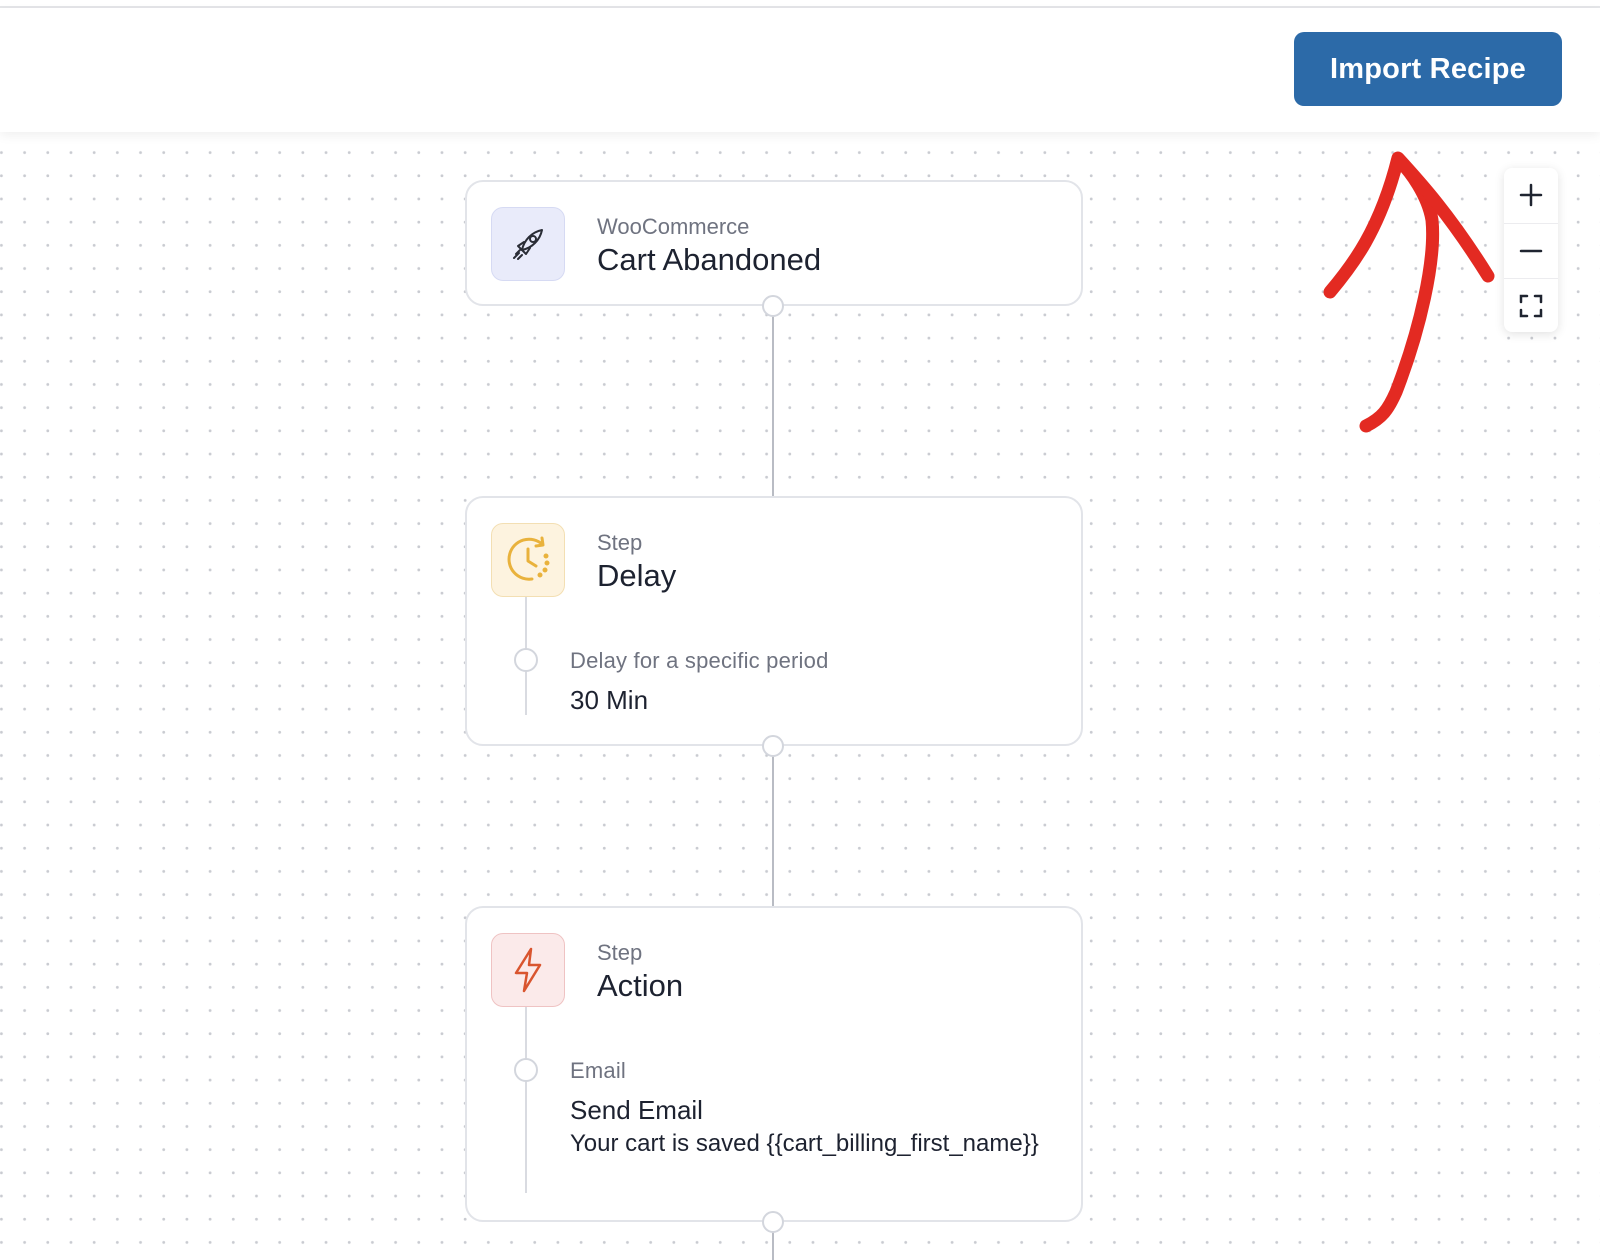  Describe the element at coordinates (636, 1110) in the screenshot. I see `action-detail-value: Send Email` at that location.